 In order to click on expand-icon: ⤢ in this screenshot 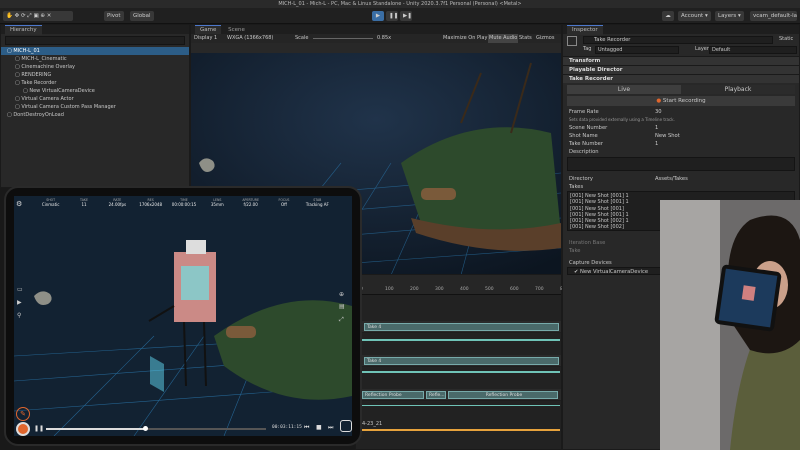, I will do `click(341, 320)`.